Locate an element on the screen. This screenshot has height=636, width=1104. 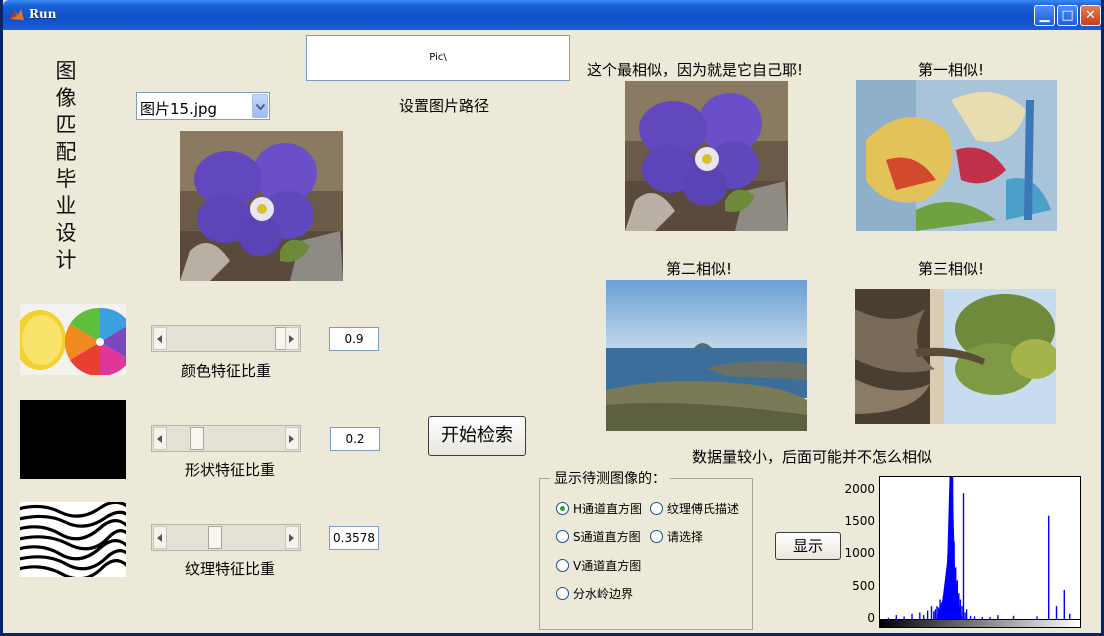
title-bar: Run ▁ □ ✕ is located at coordinates (552, 15).